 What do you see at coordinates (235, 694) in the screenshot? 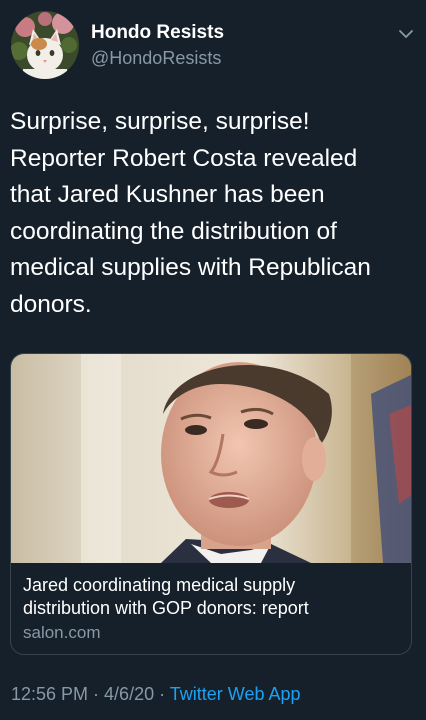
I see `tweet-source-app-link: Twitter Web App` at bounding box center [235, 694].